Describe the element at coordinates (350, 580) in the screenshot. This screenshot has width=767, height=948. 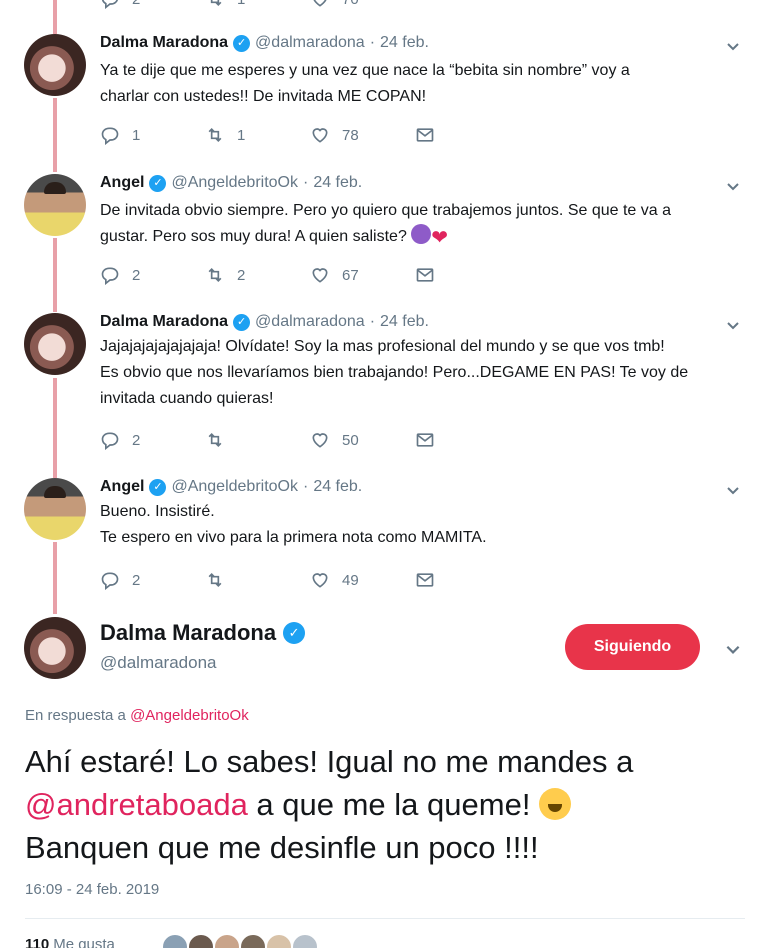
I see `like-count: 49` at that location.